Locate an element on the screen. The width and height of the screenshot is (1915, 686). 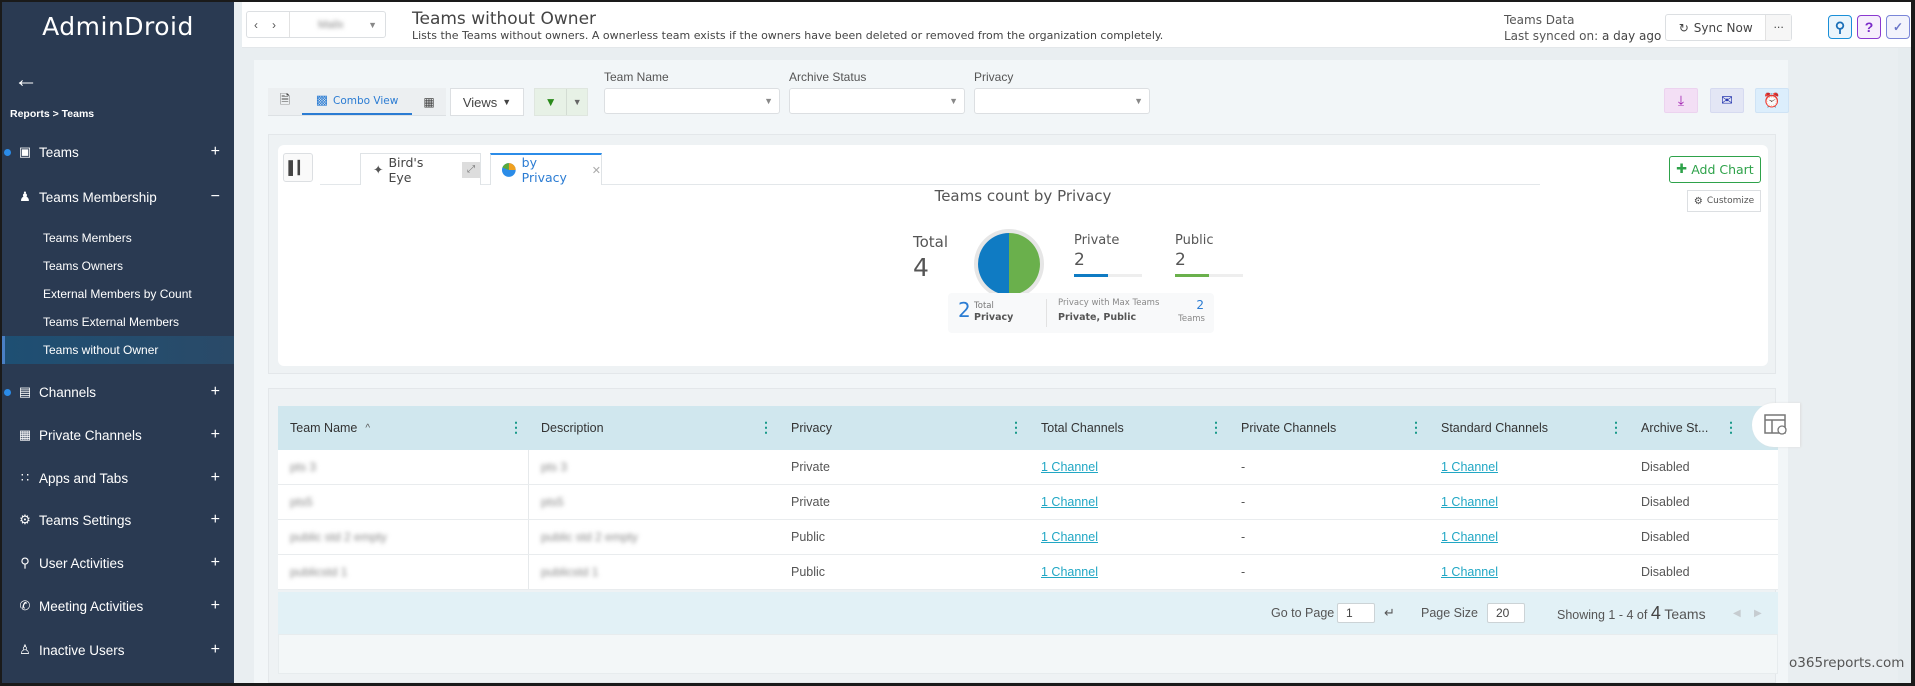
privacy-select: ▼ is located at coordinates (1062, 101).